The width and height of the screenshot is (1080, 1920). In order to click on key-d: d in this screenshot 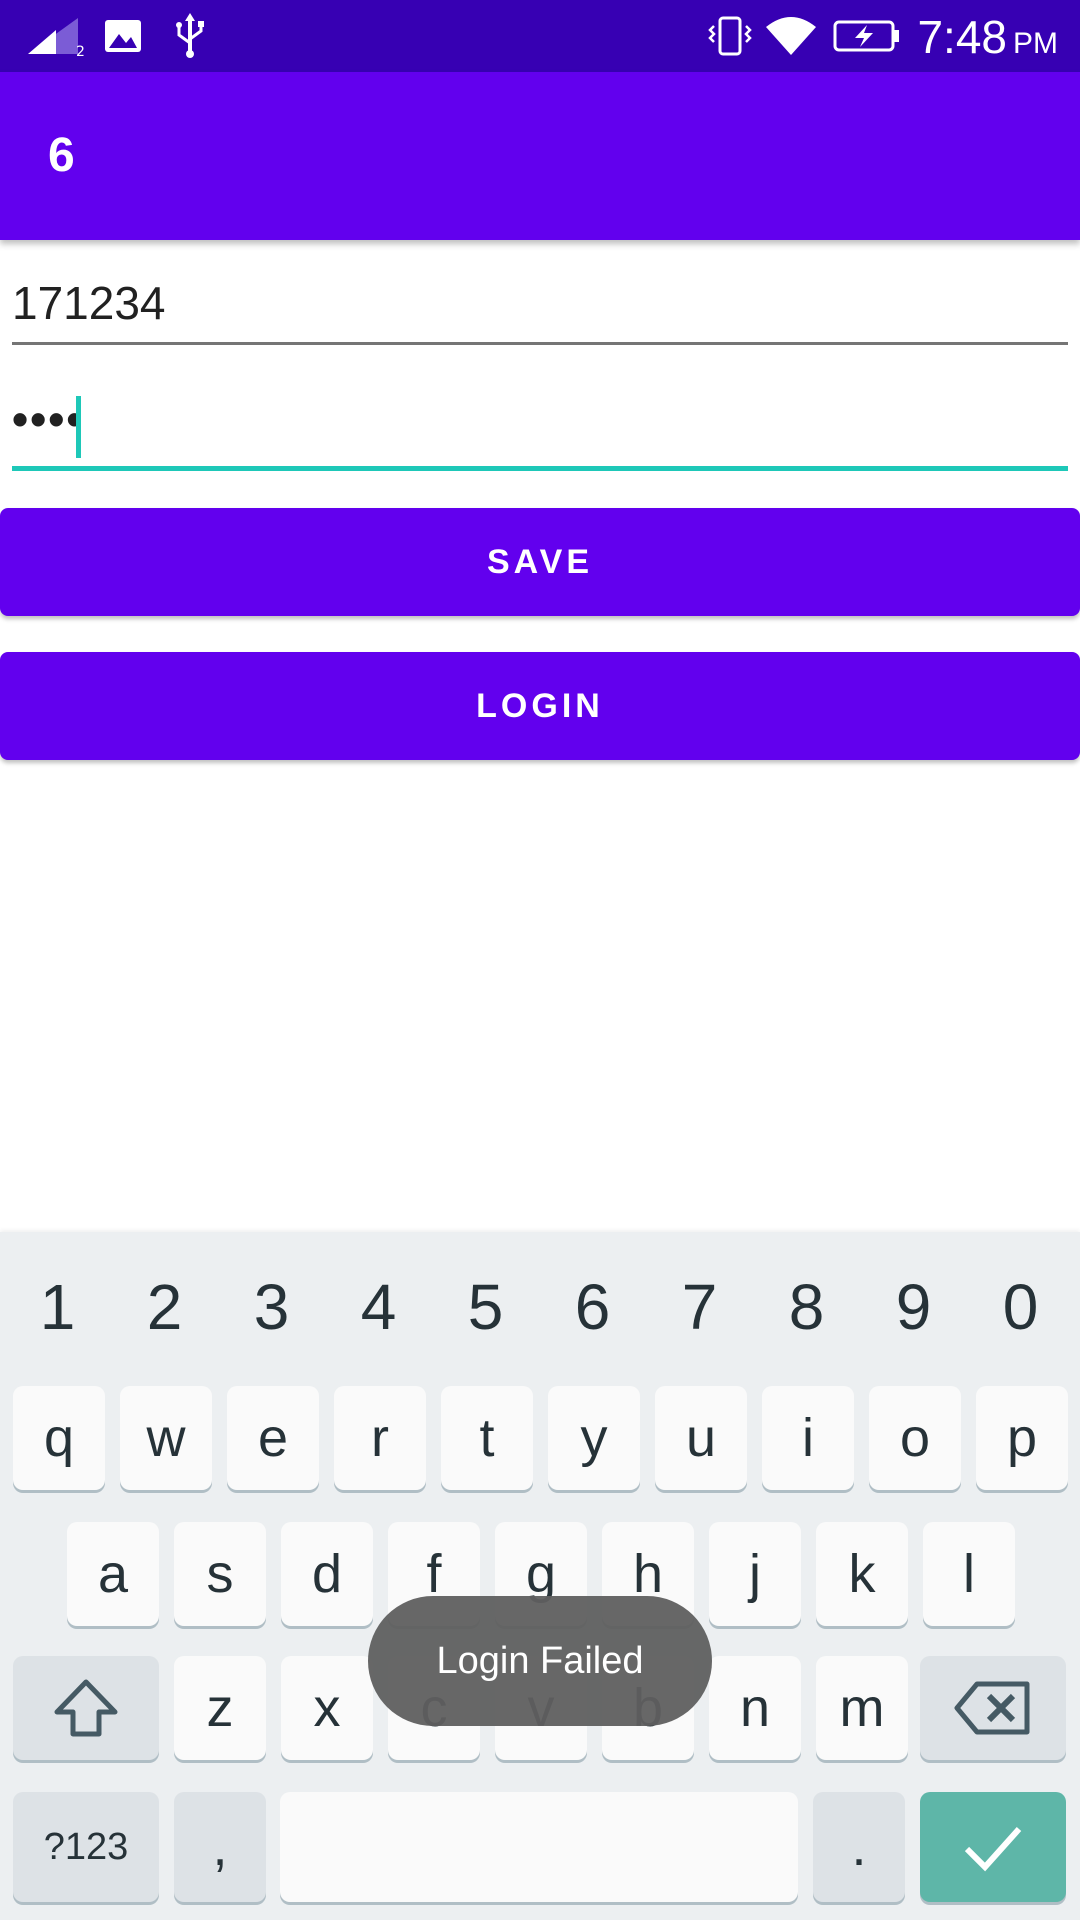, I will do `click(327, 1574)`.